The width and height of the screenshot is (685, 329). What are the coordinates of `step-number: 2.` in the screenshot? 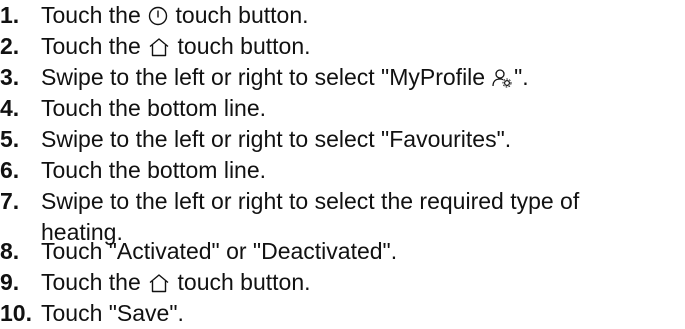 It's located at (10, 46).